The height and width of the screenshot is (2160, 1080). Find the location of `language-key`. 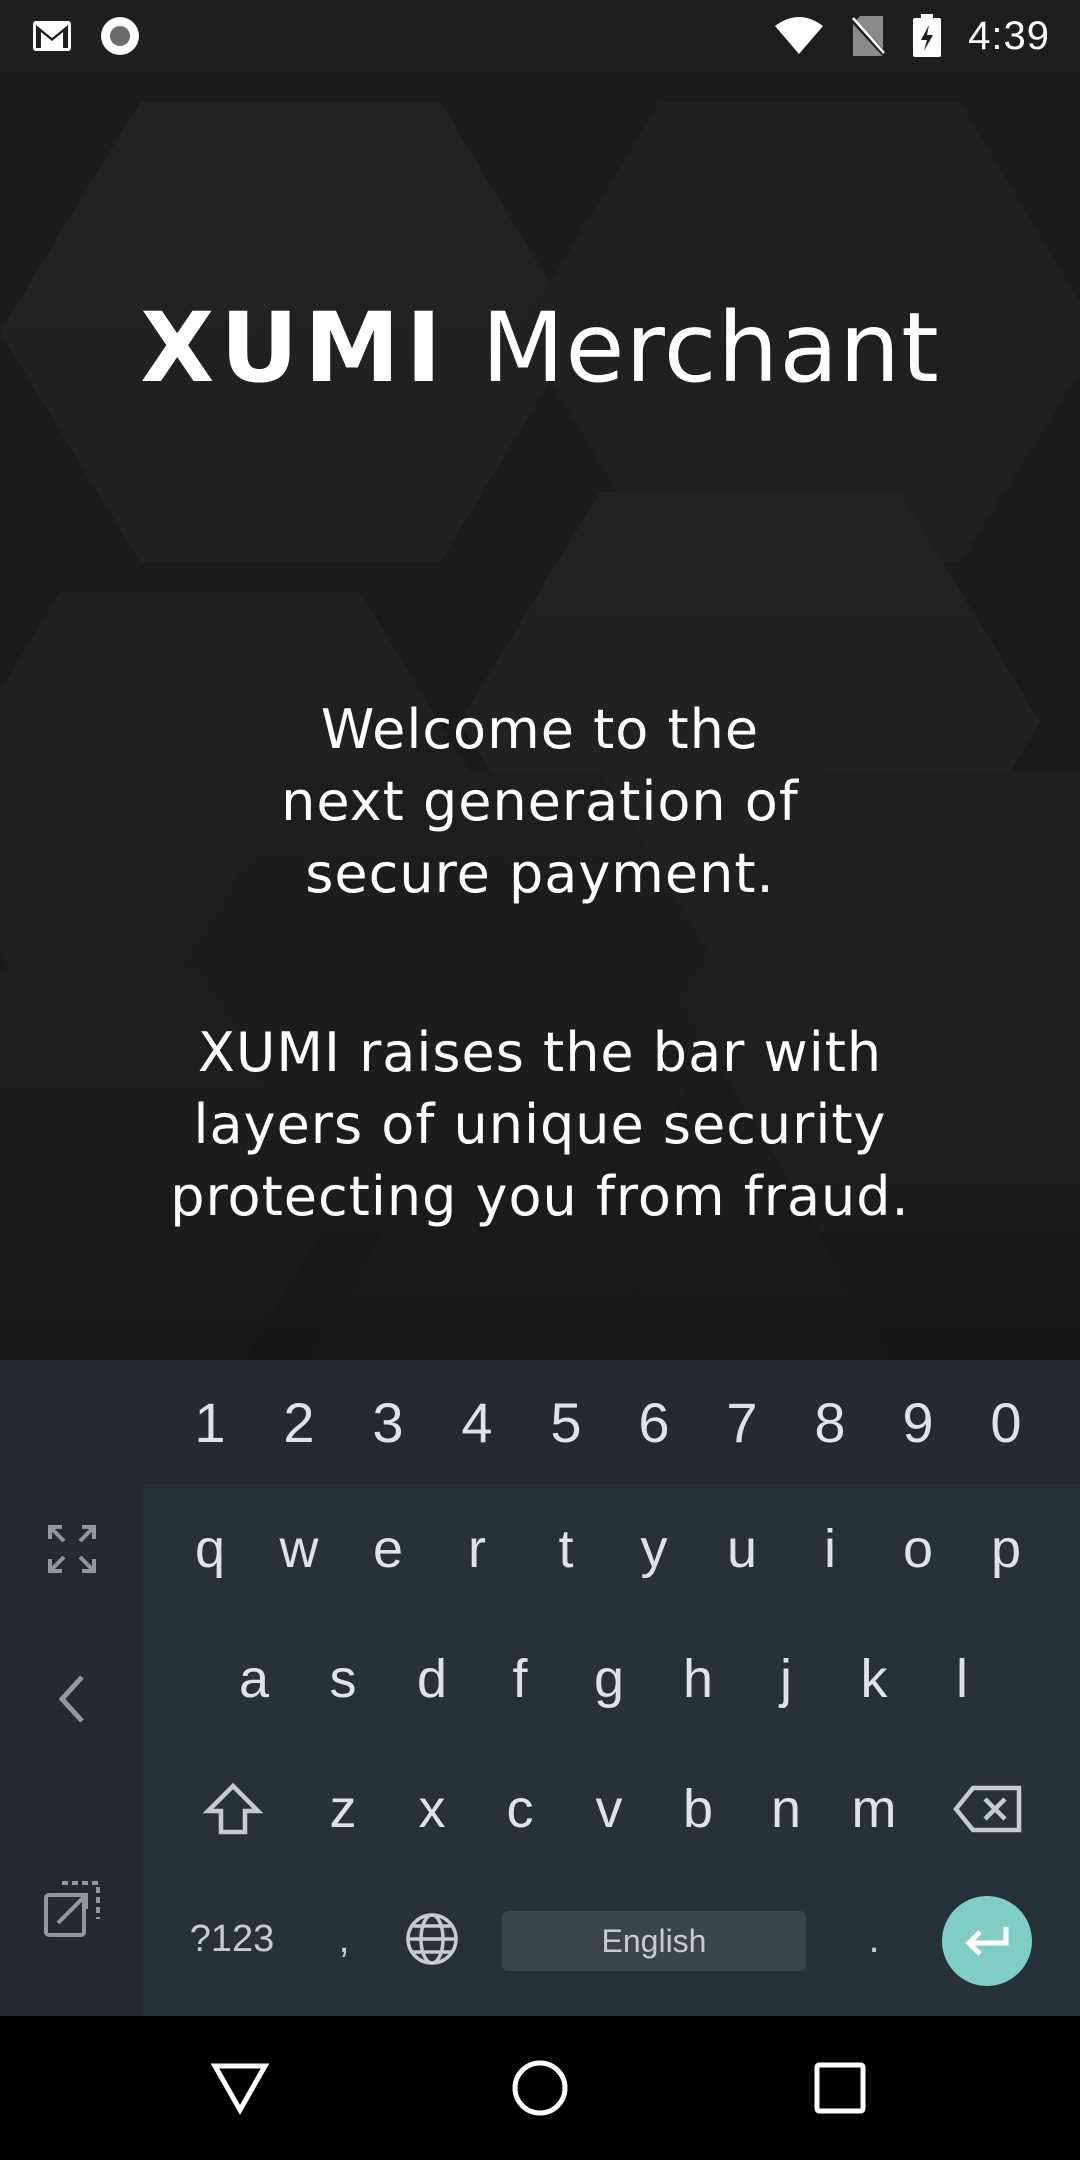

language-key is located at coordinates (432, 1939).